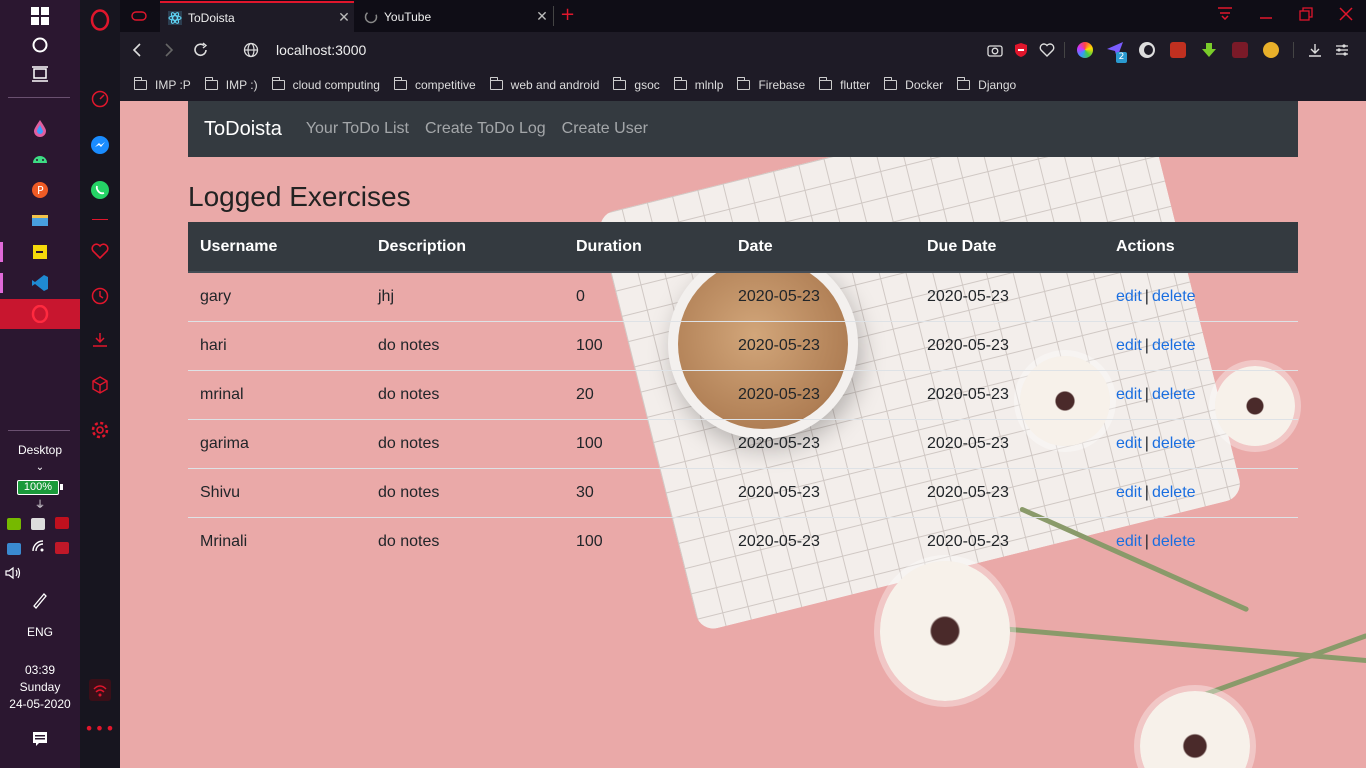 This screenshot has height=768, width=1366. I want to click on bookmark-folder: flutter, so click(844, 84).